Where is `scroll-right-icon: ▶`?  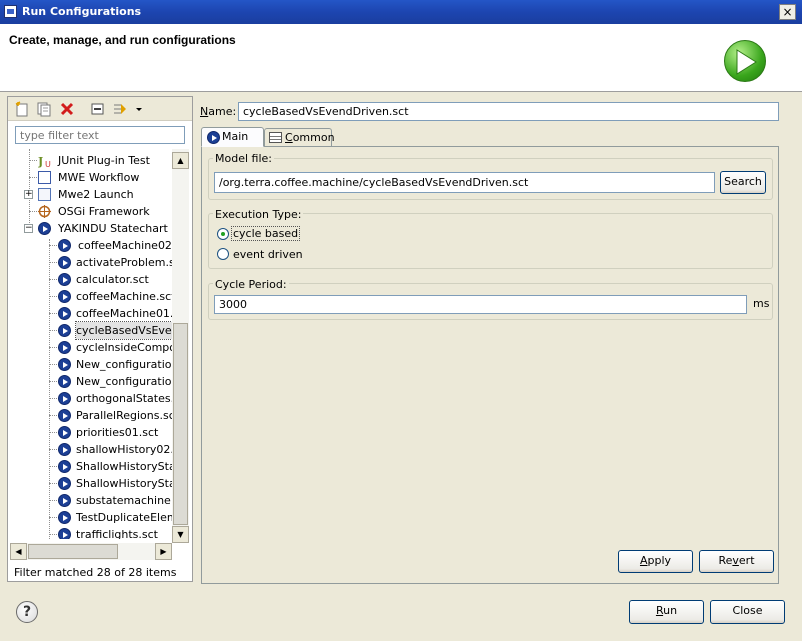 scroll-right-icon: ▶ is located at coordinates (163, 551).